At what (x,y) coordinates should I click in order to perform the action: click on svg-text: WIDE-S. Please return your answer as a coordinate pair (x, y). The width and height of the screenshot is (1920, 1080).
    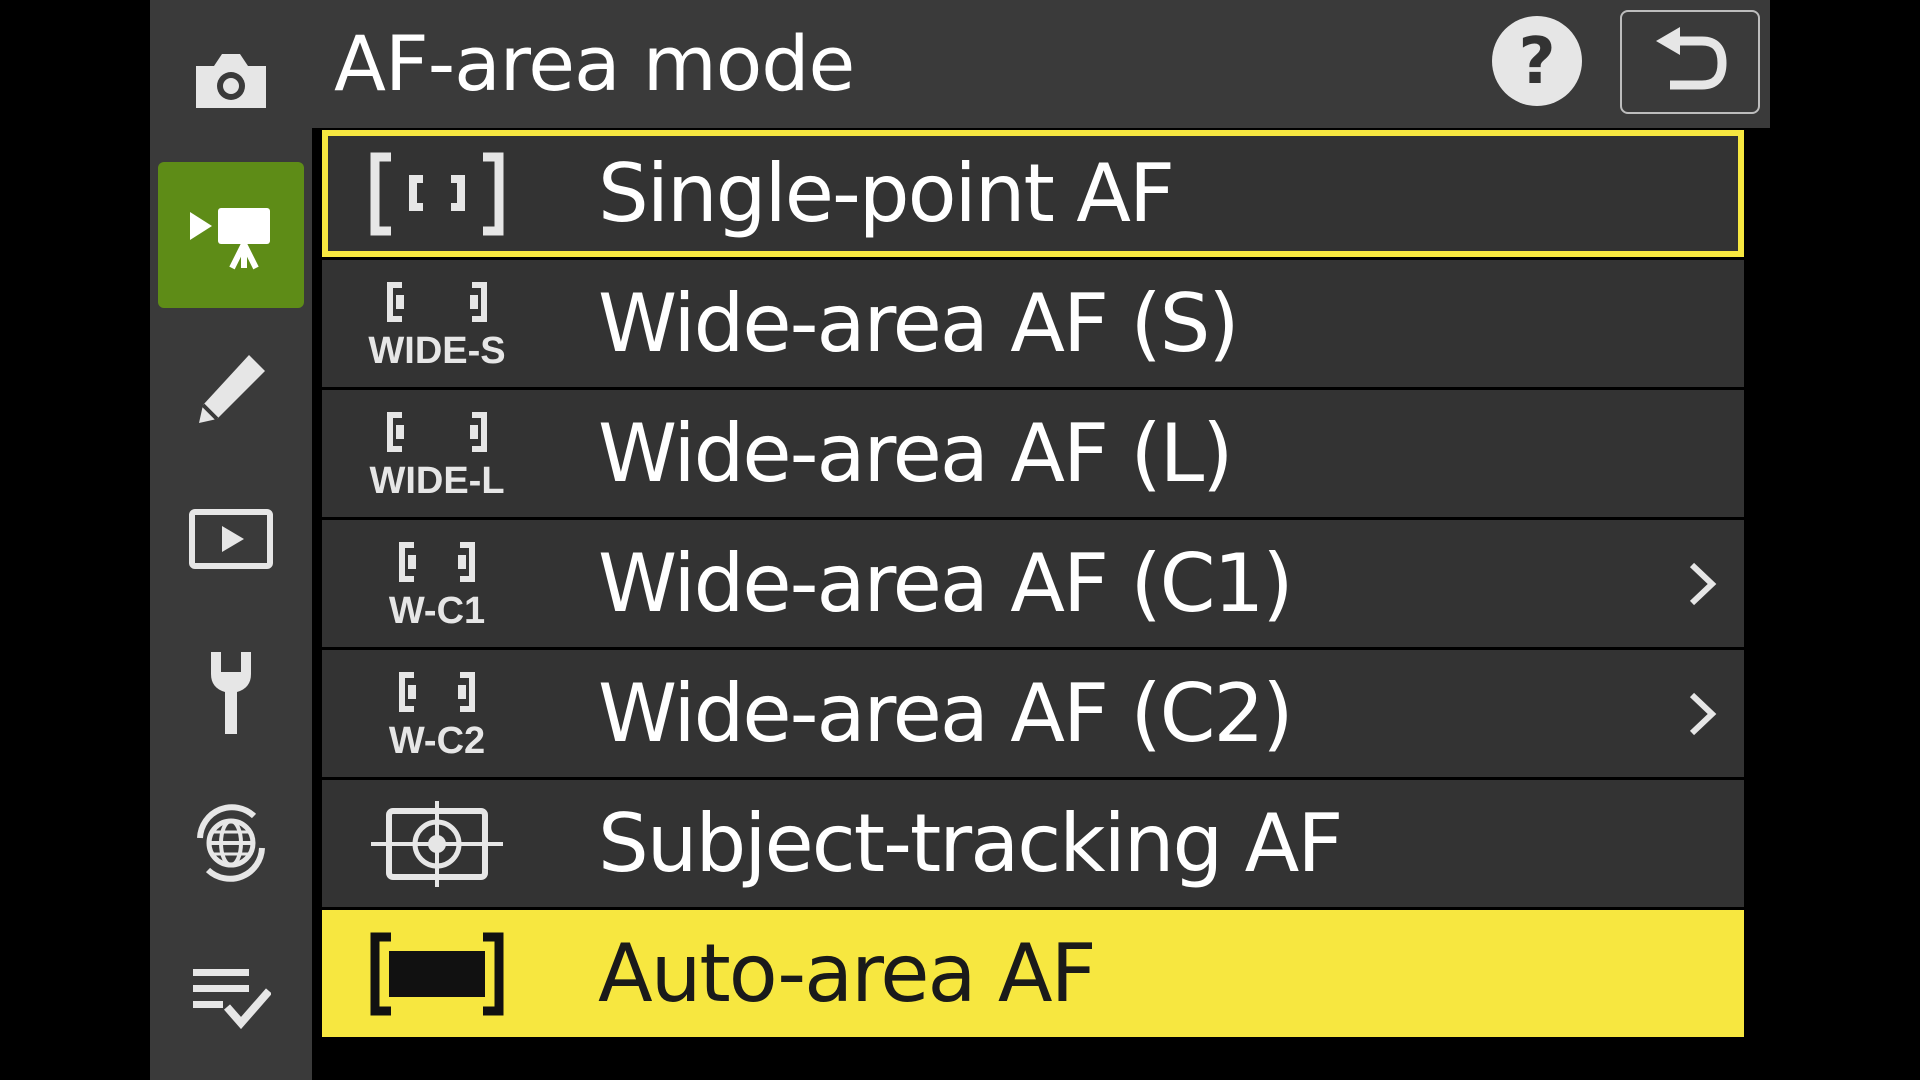
    Looking at the image, I should click on (436, 349).